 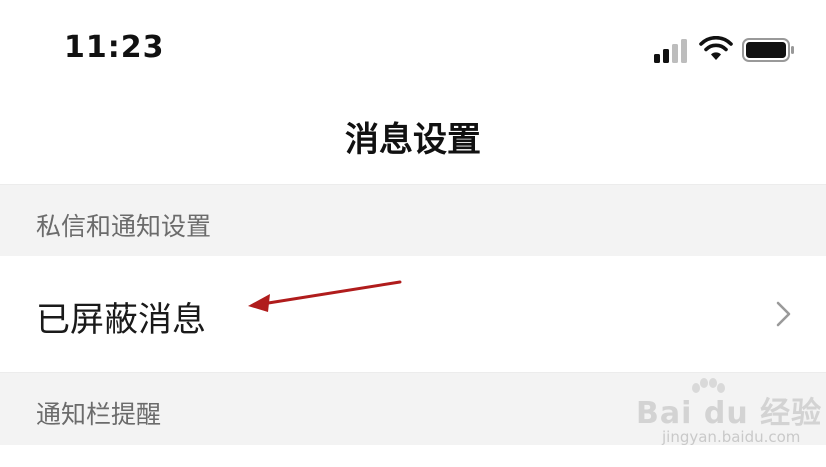 I want to click on section-header-label: 通知栏提醒, so click(x=99, y=414).